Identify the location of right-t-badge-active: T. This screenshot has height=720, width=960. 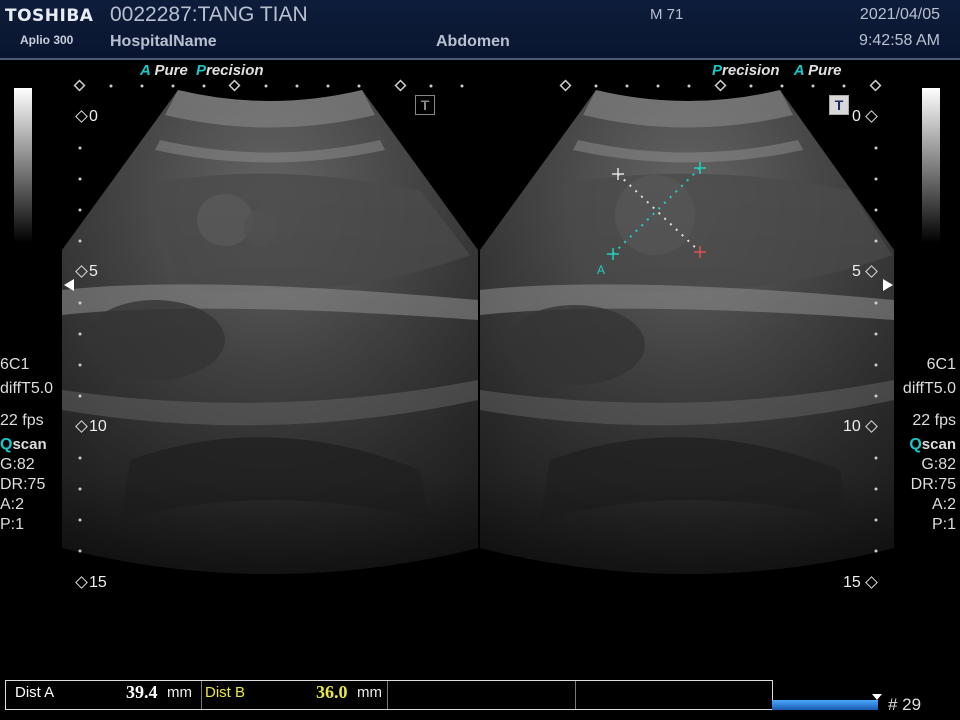
(839, 105).